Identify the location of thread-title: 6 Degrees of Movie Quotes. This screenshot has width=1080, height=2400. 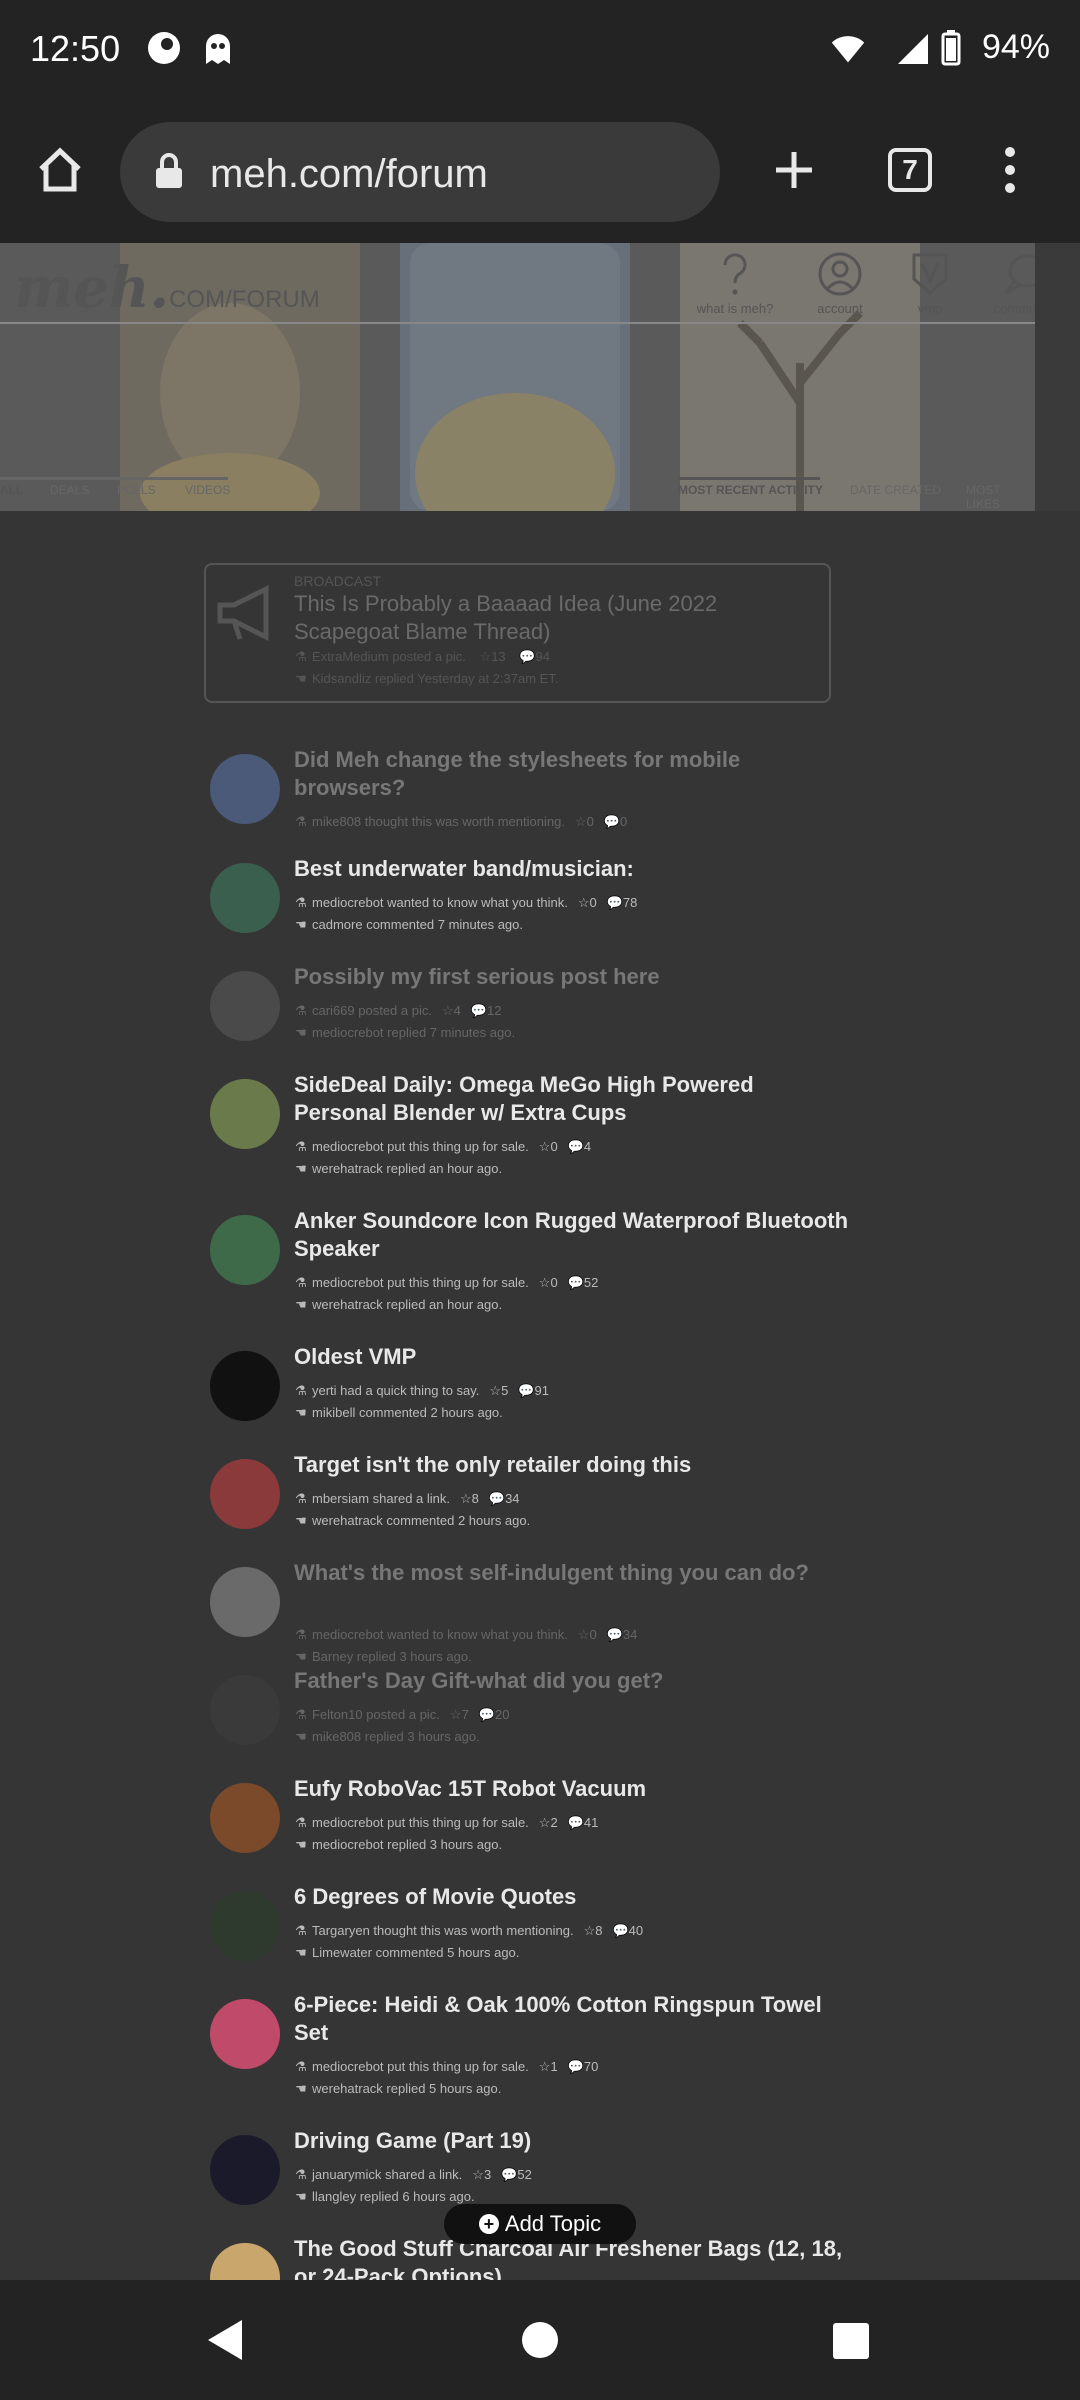
(572, 1897).